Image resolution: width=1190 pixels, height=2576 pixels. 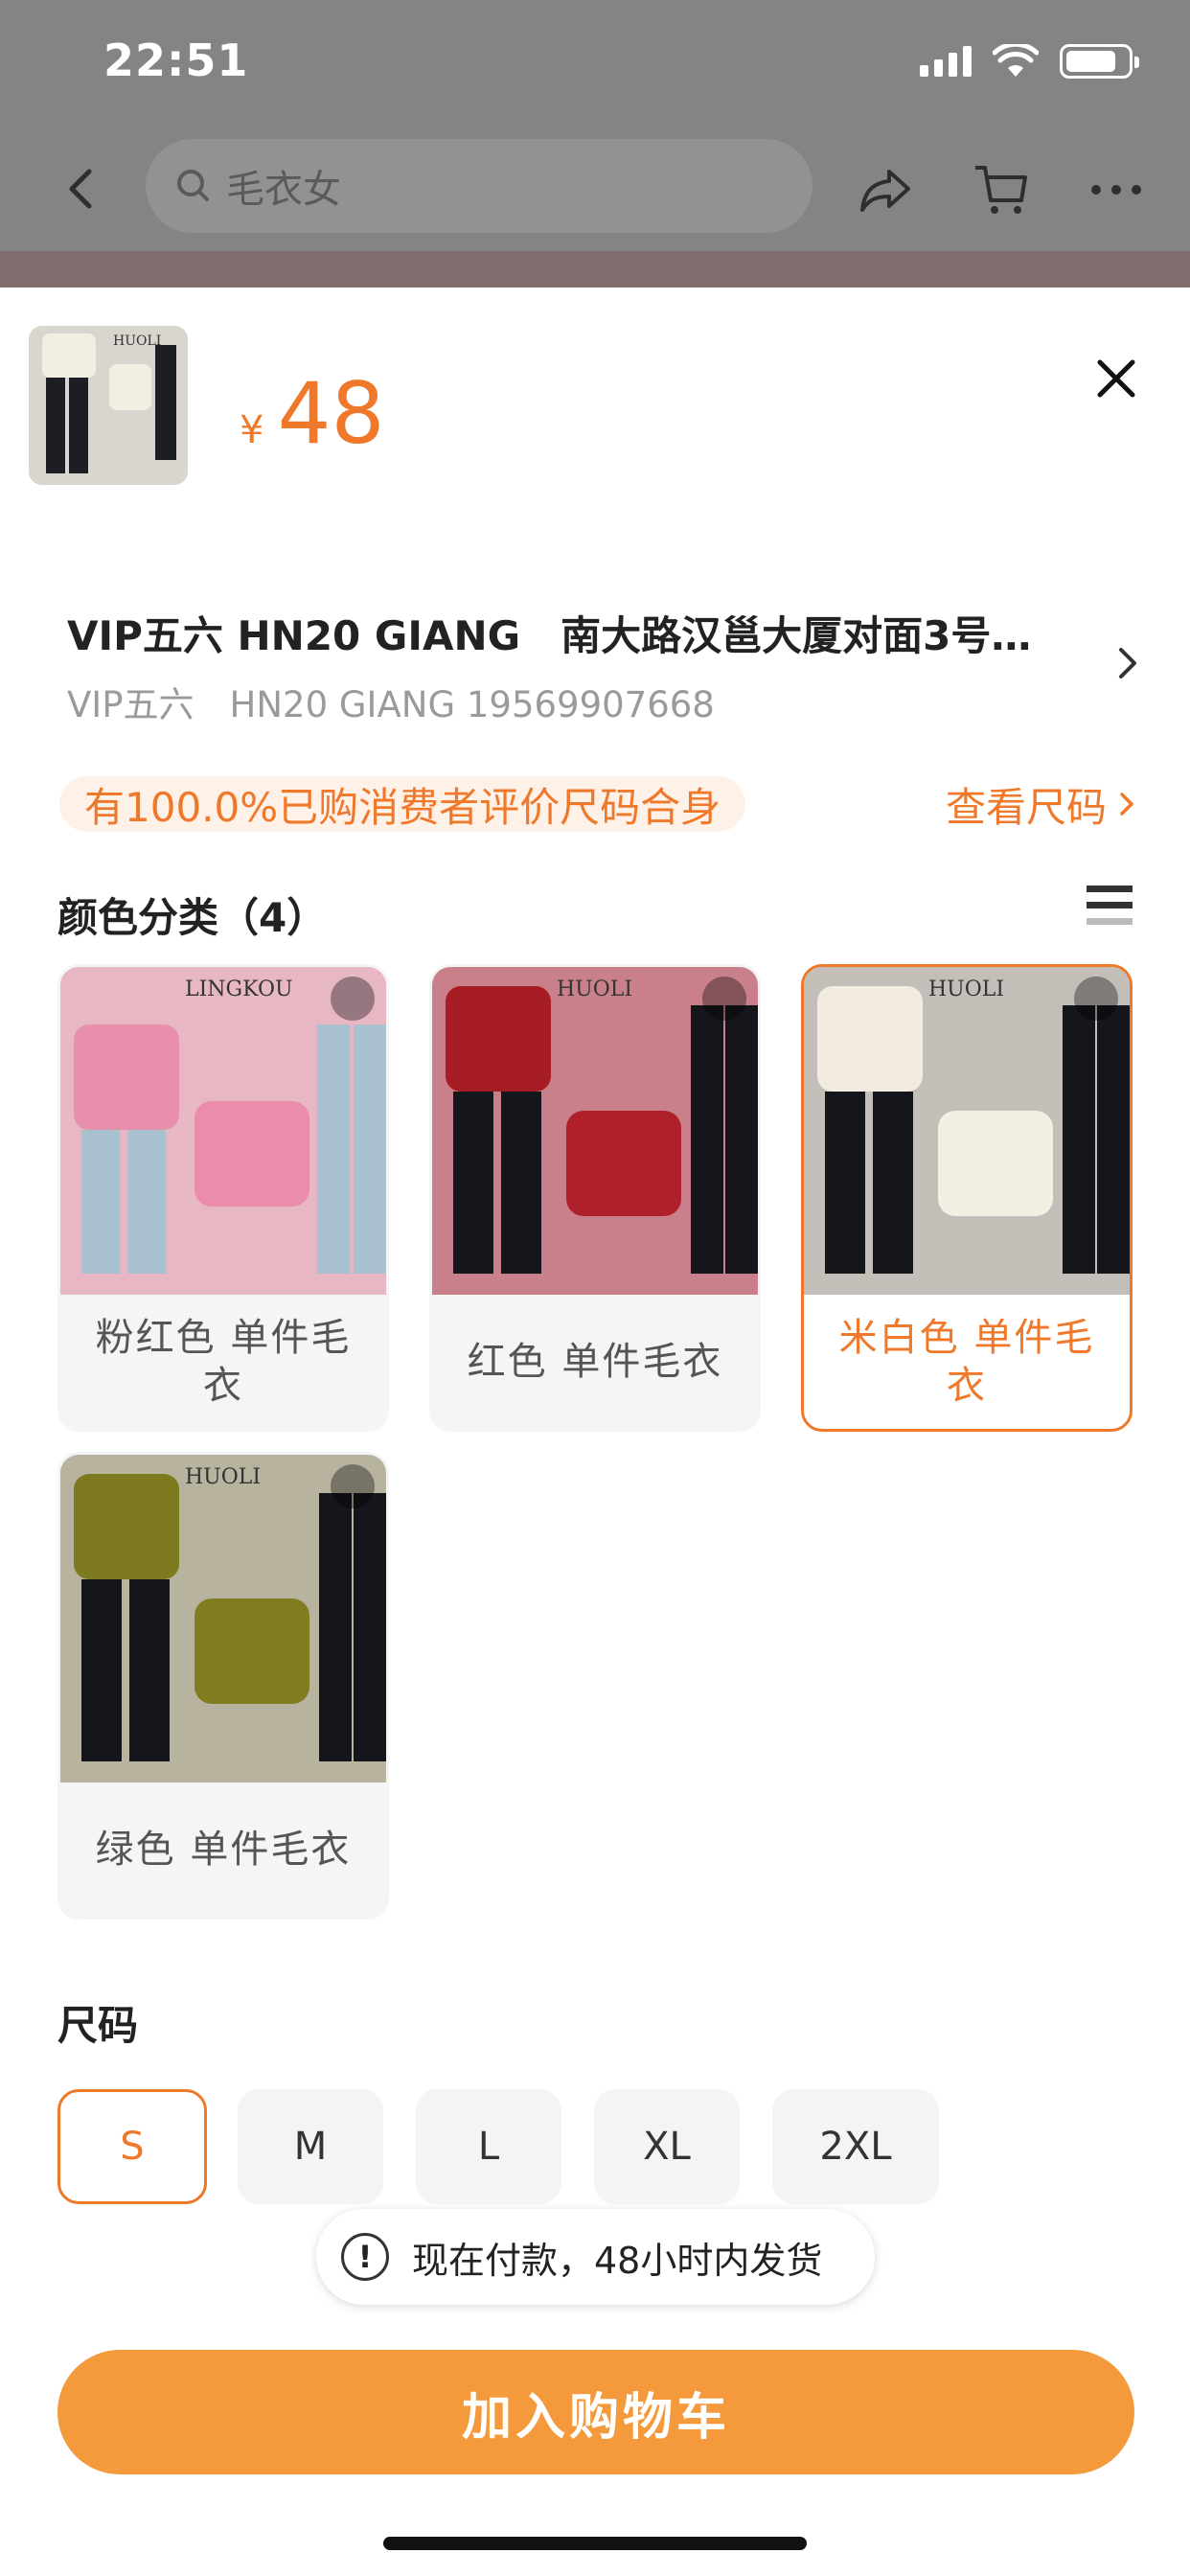 I want to click on color-option-pink: LINGKOU 粉红色 单件毛衣, so click(x=223, y=1198).